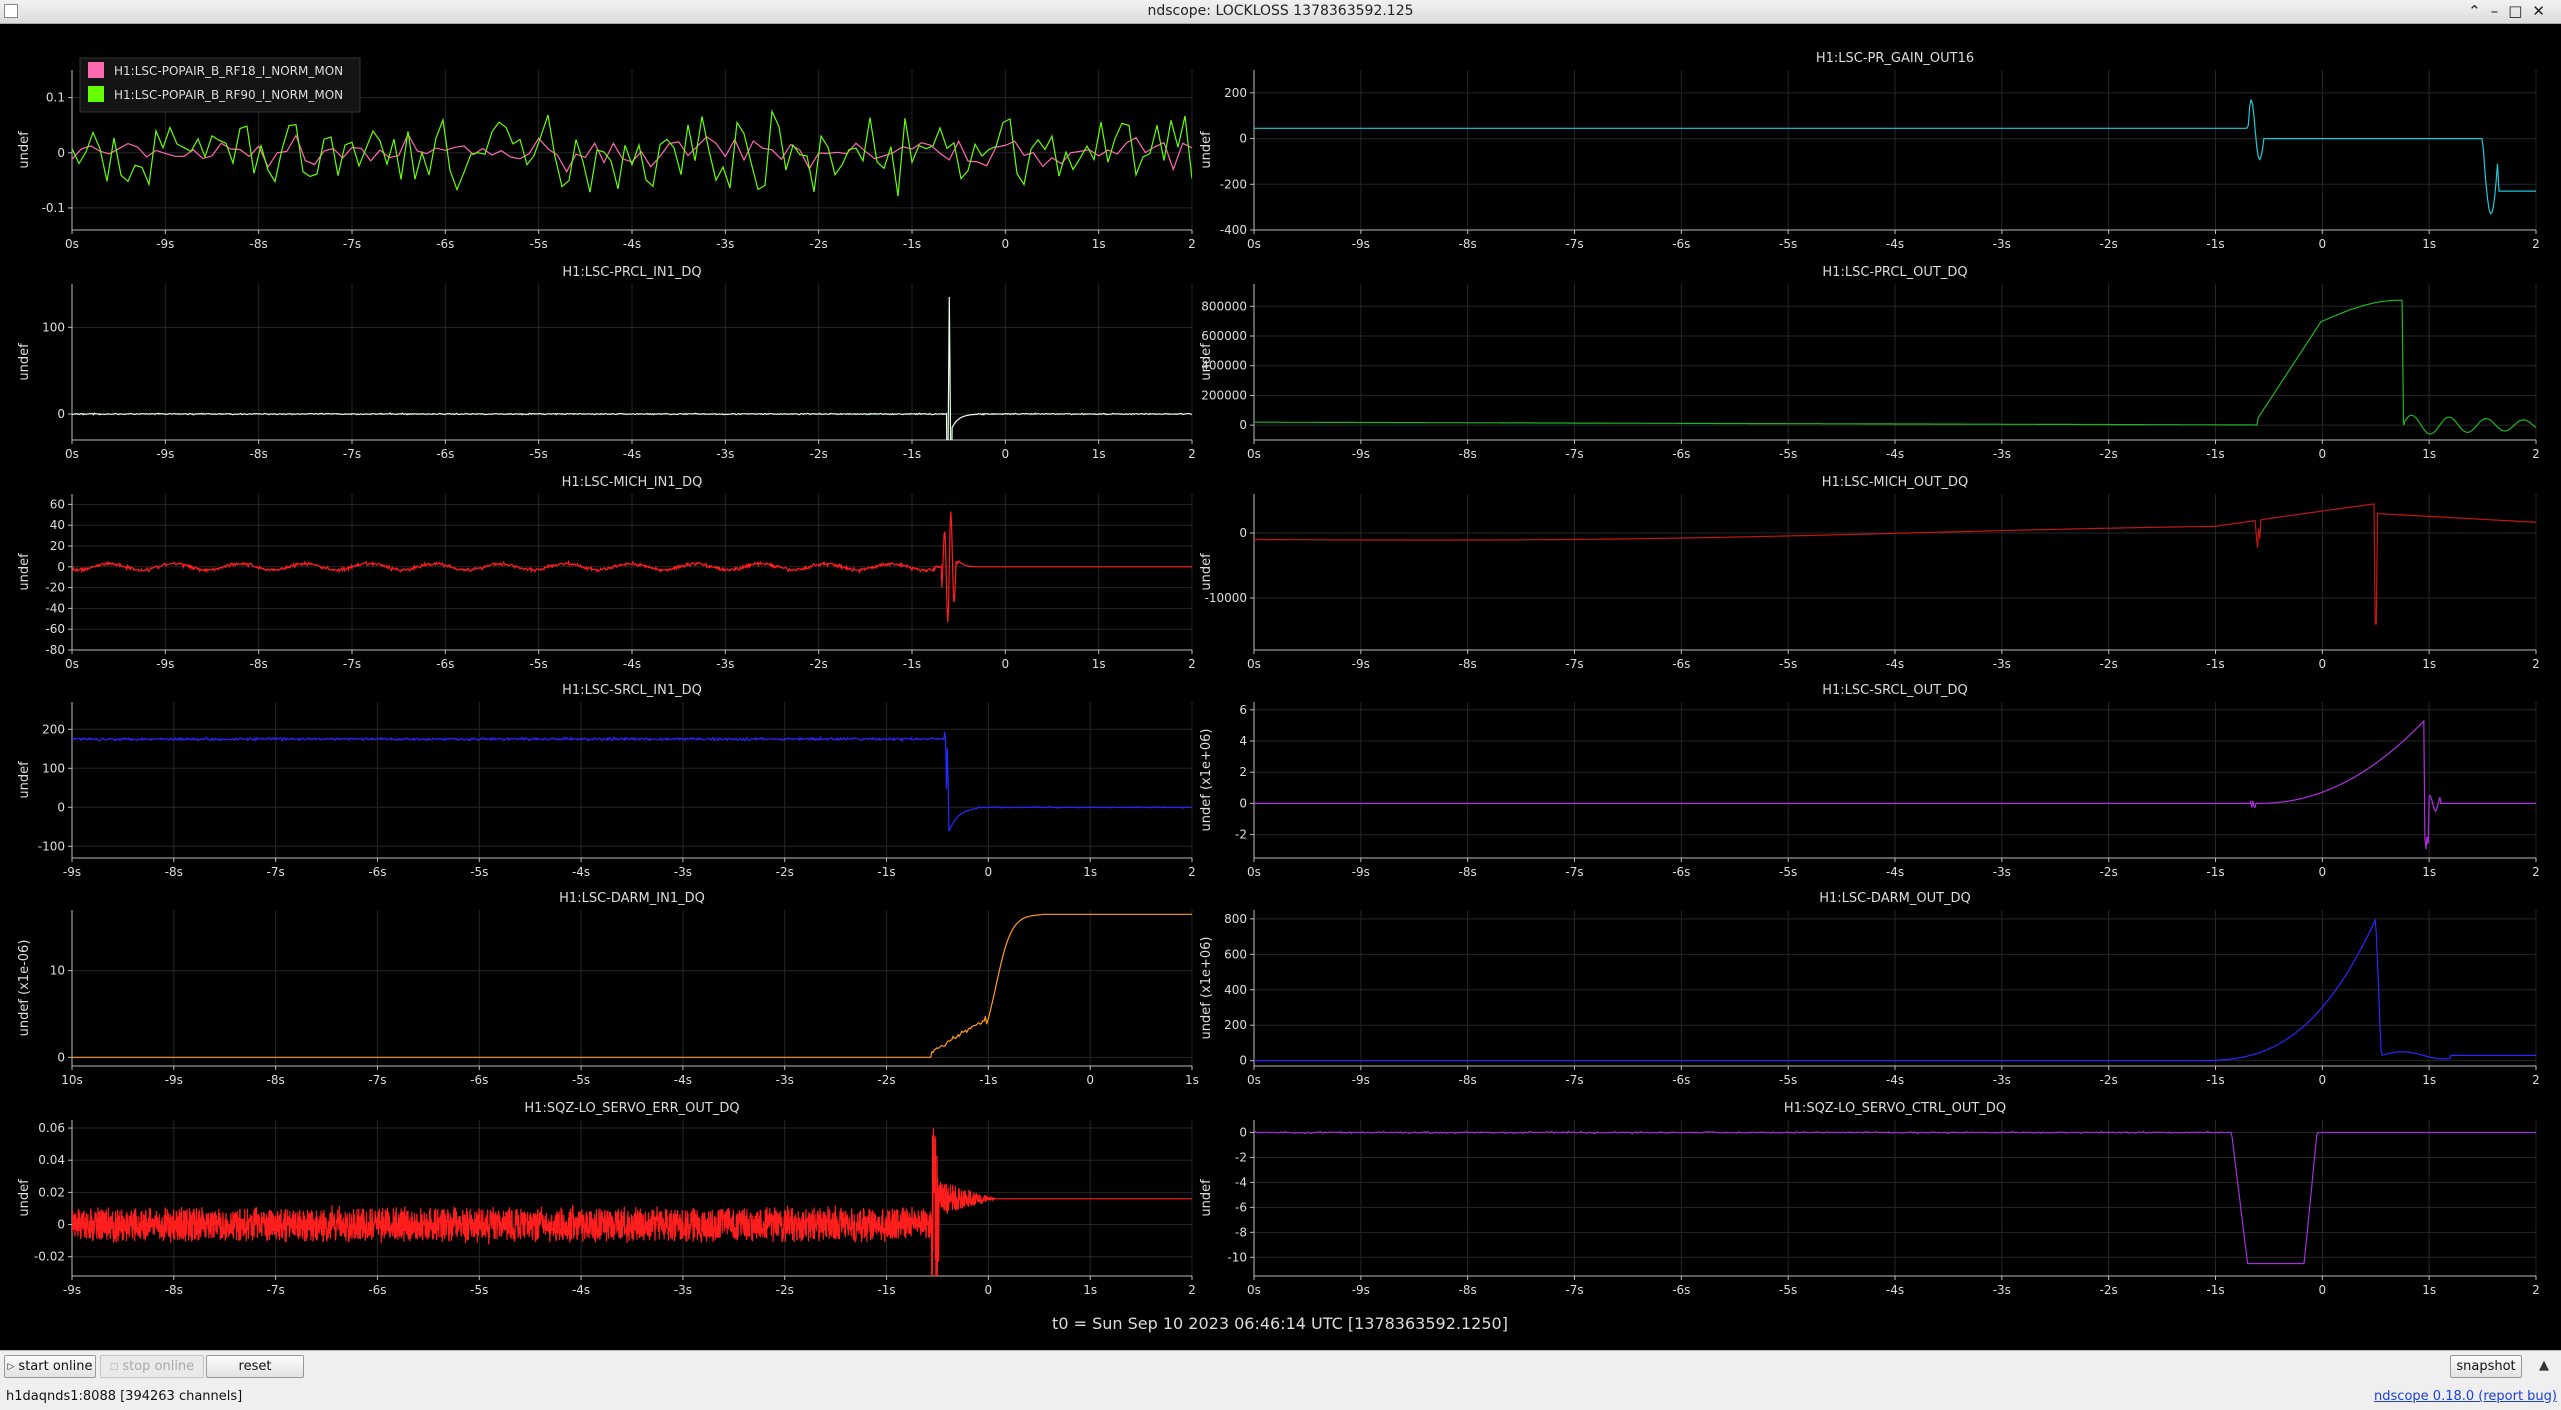 This screenshot has height=1410, width=2561. Describe the element at coordinates (1235, 93) in the screenshot. I see `y-tick-label: 200` at that location.